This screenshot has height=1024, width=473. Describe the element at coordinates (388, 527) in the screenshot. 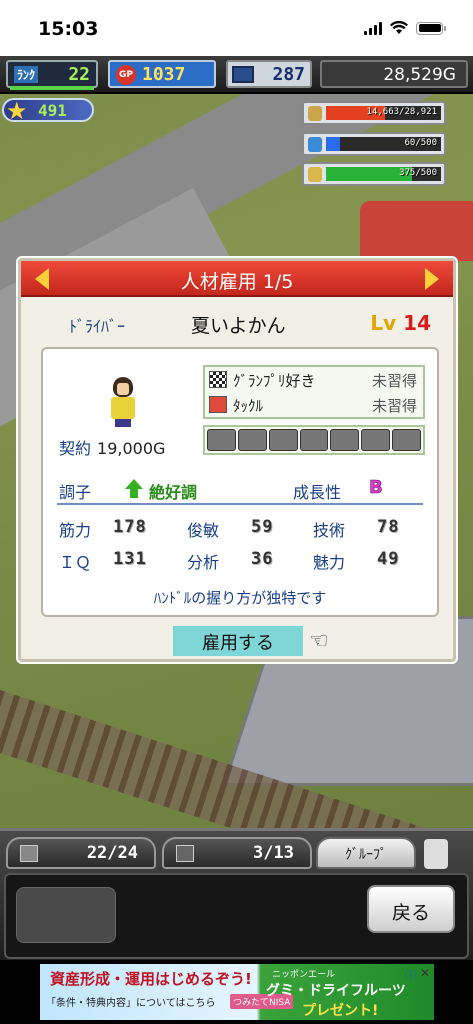

I see `stat-value: 78` at that location.